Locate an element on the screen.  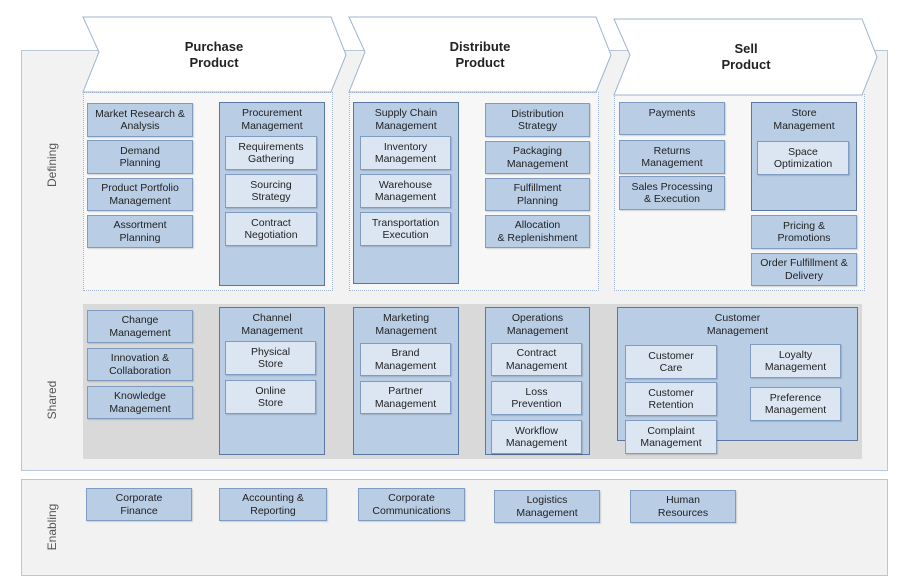
stage-title-sell: Sell Product is located at coordinates (746, 56).